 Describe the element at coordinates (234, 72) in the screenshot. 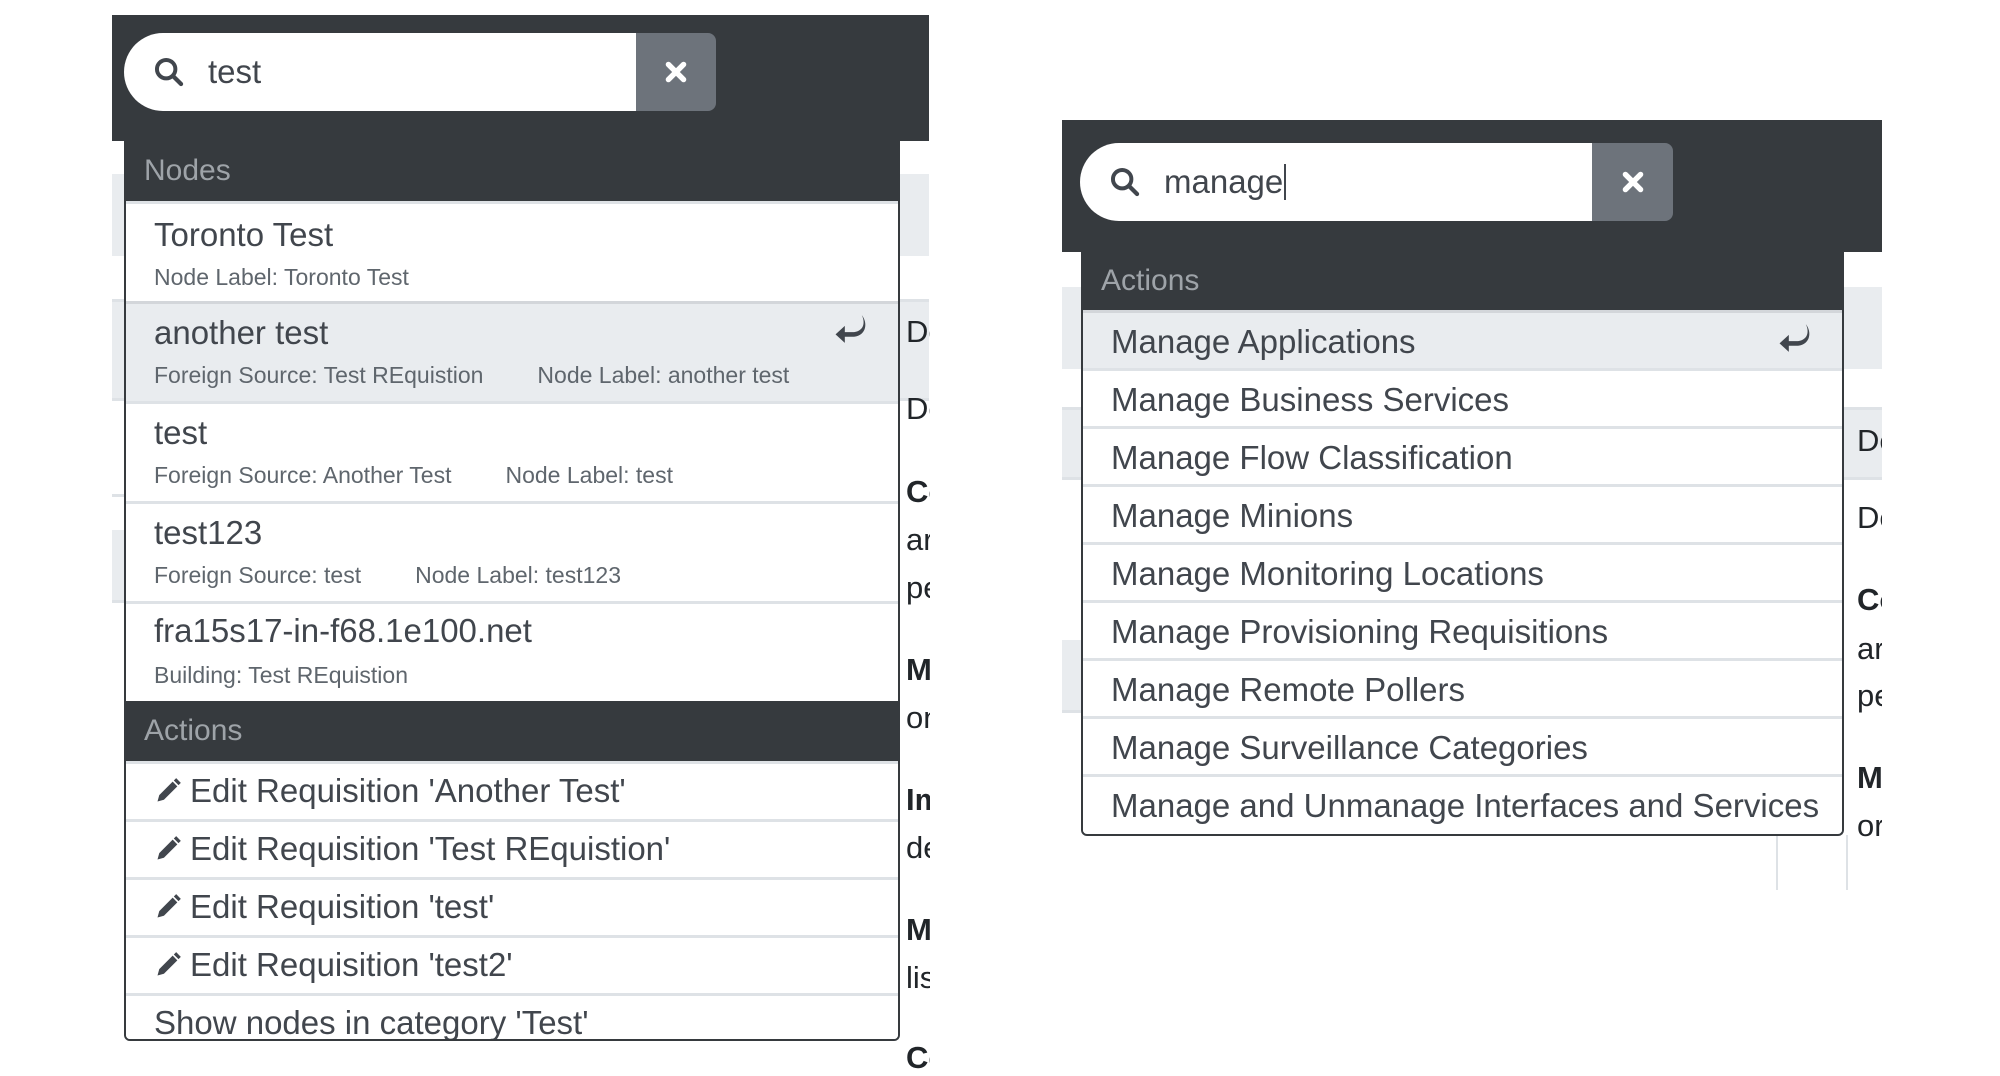

I see `search-input: test` at that location.